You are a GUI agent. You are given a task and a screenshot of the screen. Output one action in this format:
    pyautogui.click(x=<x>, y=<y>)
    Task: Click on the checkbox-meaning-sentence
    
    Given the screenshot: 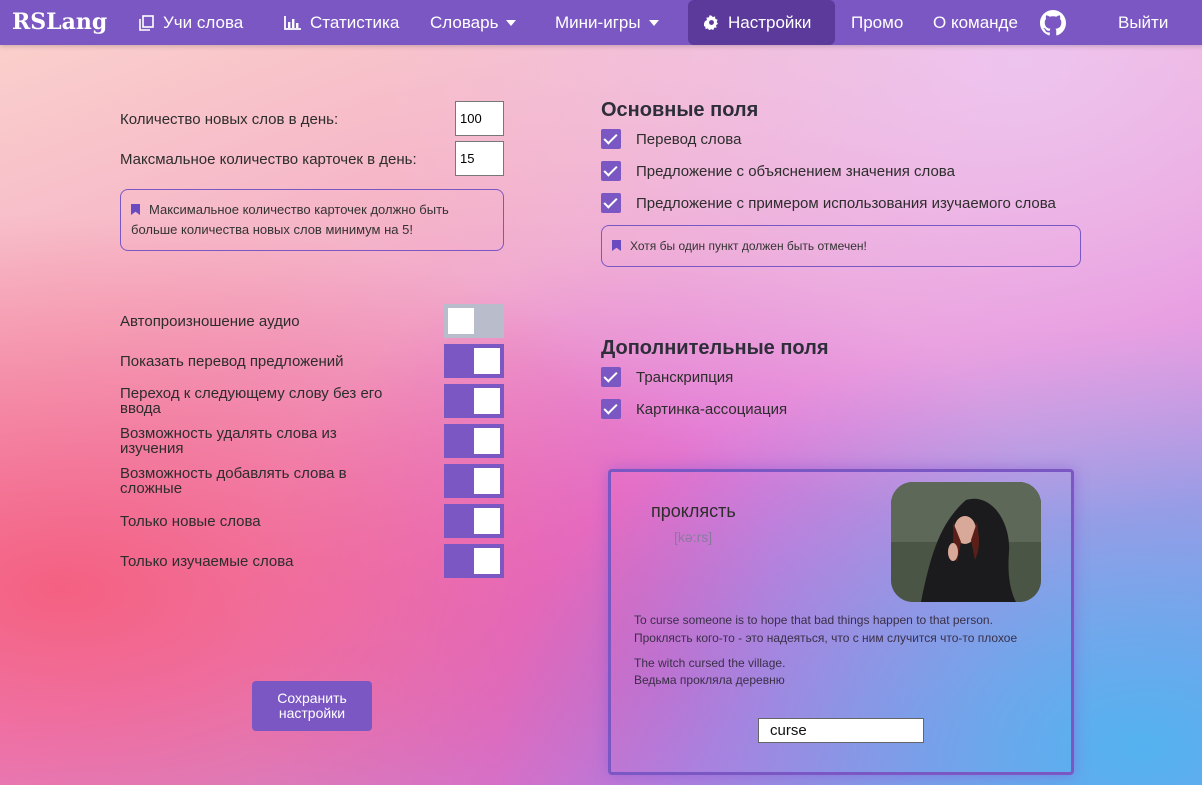 What is the action you would take?
    pyautogui.click(x=611, y=171)
    